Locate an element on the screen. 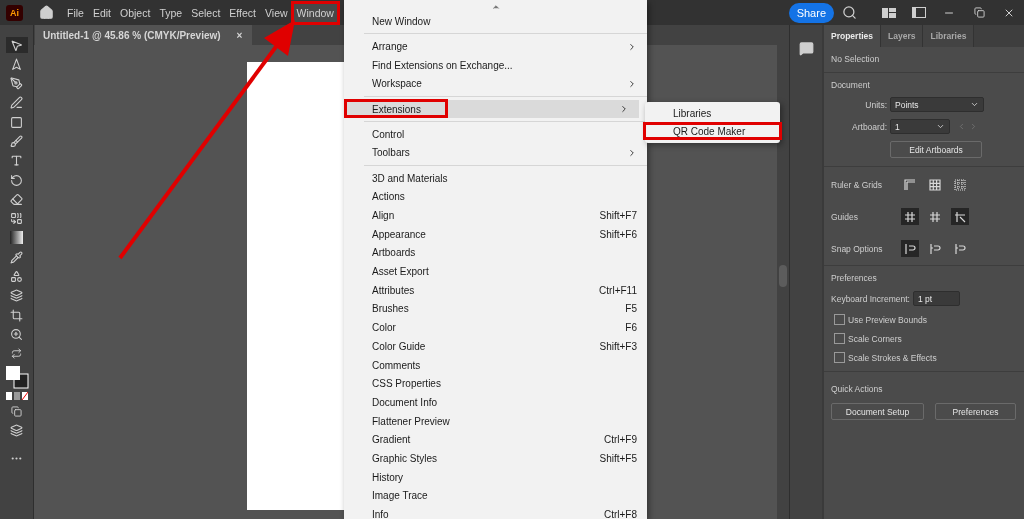 Image resolution: width=1024 pixels, height=519 pixels. section-heading: Preferences is located at coordinates (854, 278).